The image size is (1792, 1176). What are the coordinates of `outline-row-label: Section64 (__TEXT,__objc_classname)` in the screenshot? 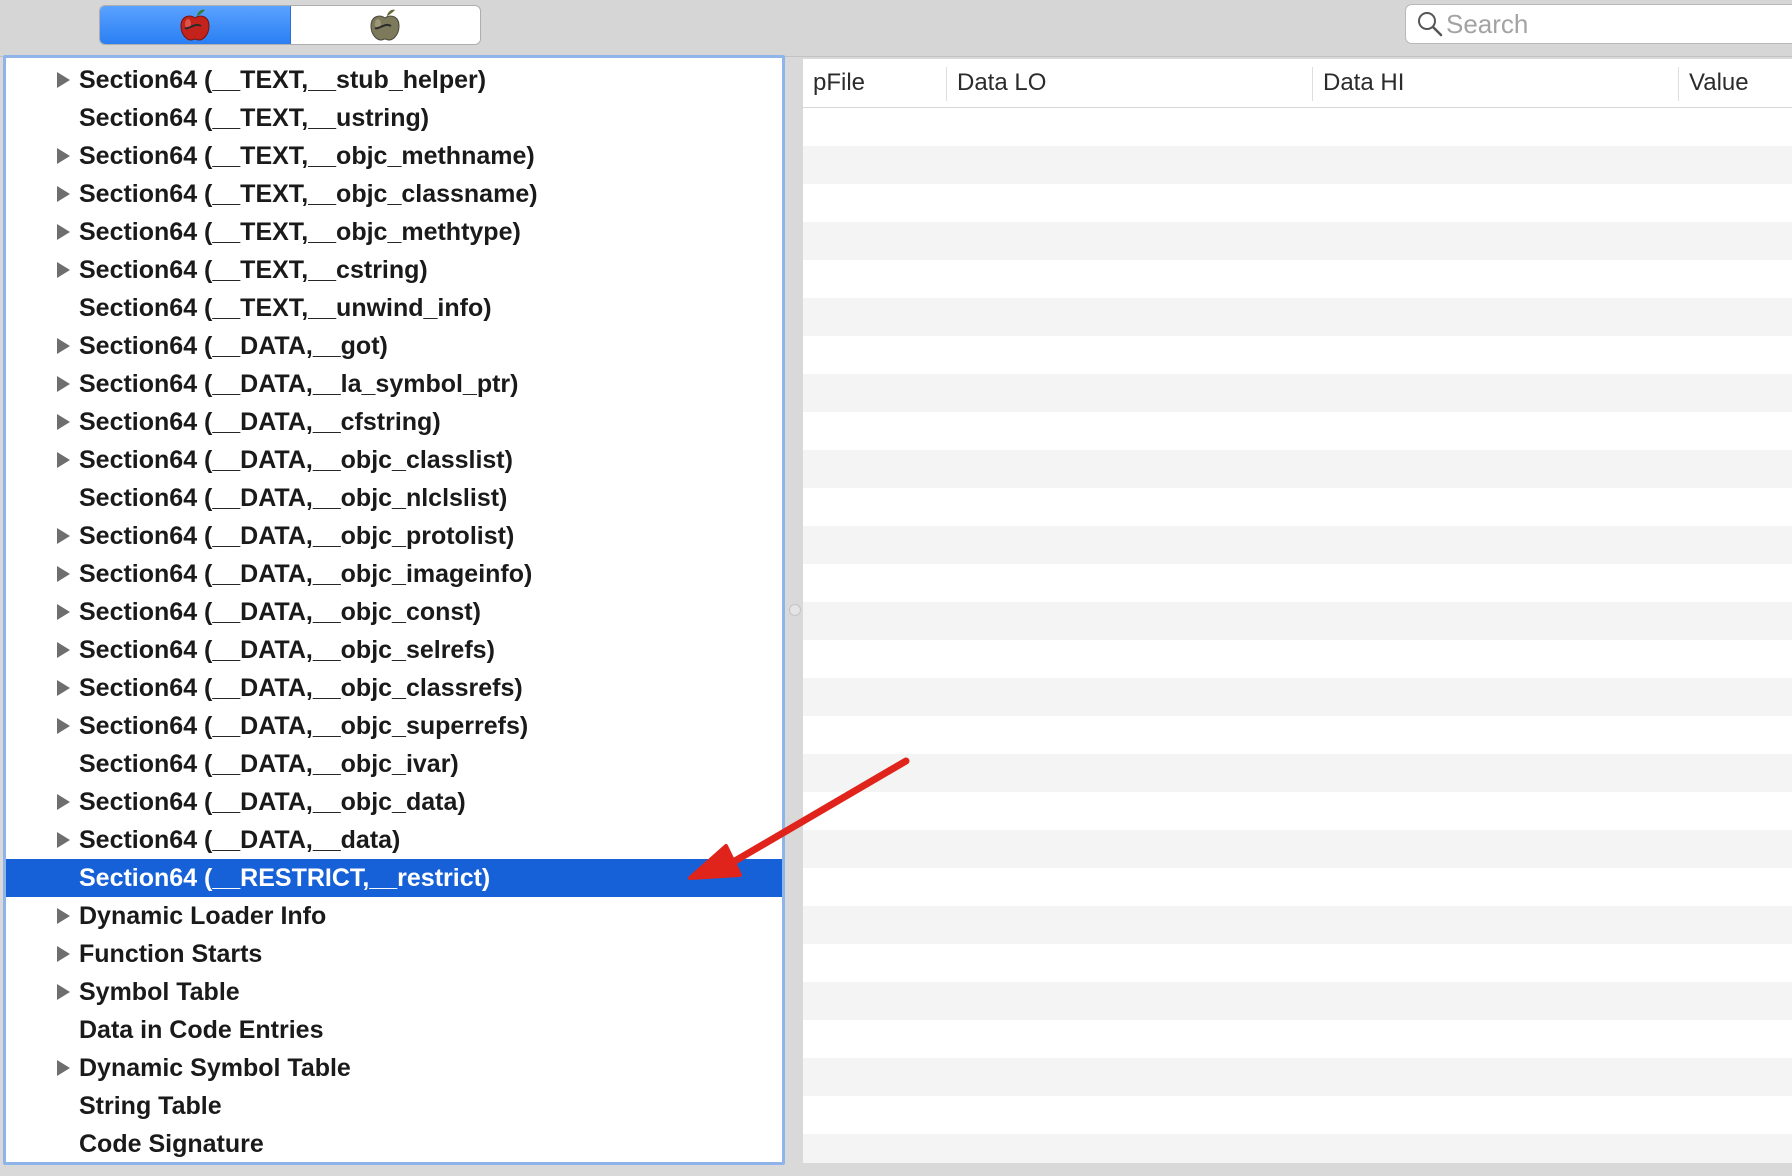 It's located at (308, 193).